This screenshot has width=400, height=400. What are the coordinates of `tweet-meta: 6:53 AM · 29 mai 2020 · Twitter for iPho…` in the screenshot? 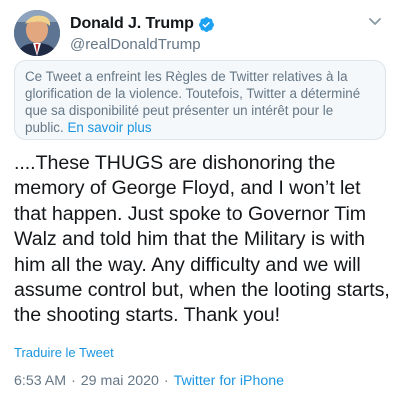 It's located at (149, 381).